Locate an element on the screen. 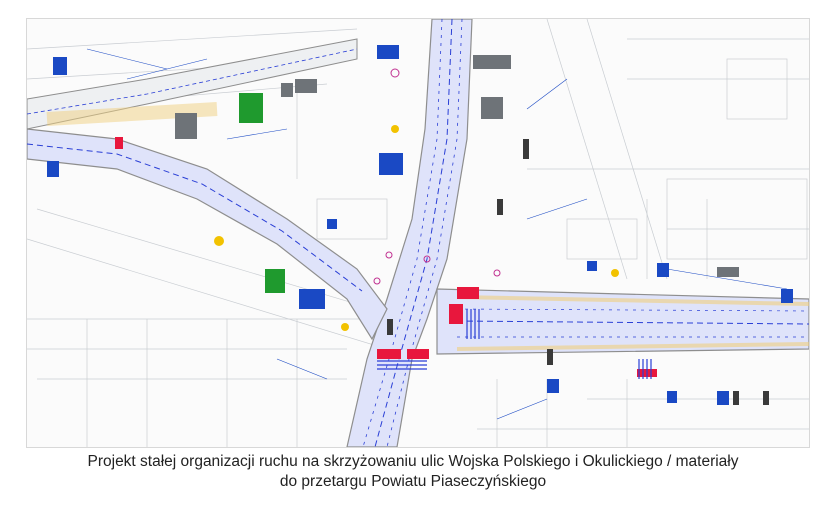 The height and width of the screenshot is (505, 826). horizontal-road-east is located at coordinates (622, 321).